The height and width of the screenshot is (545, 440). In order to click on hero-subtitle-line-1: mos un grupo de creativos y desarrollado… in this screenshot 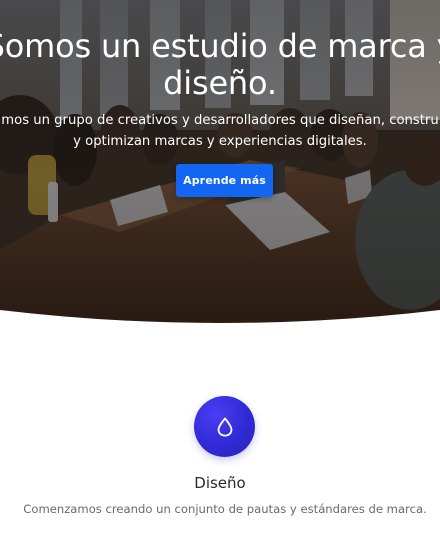, I will do `click(220, 120)`.